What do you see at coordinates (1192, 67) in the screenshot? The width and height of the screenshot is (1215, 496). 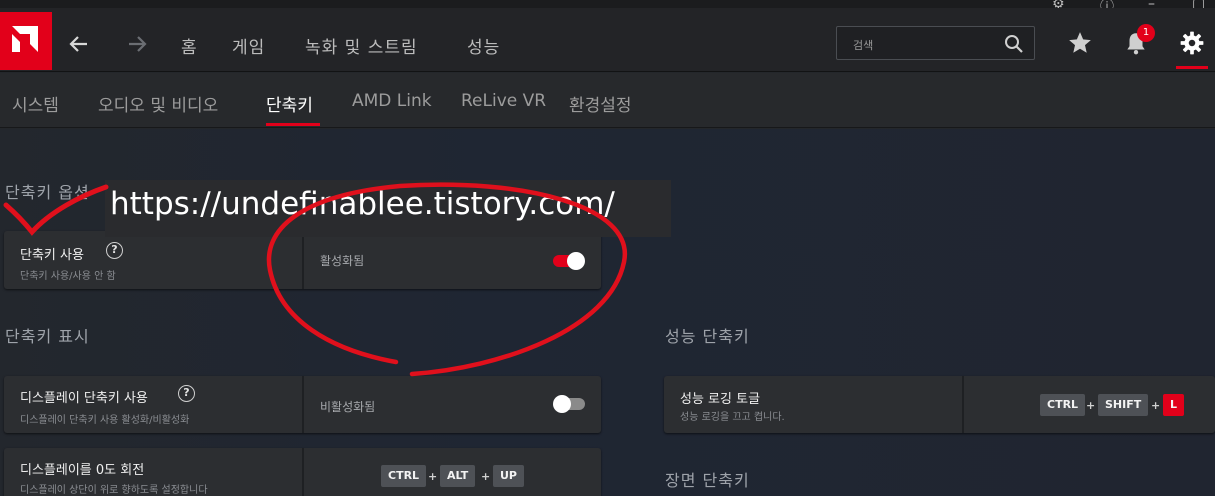 I see `settings-active-indicator` at bounding box center [1192, 67].